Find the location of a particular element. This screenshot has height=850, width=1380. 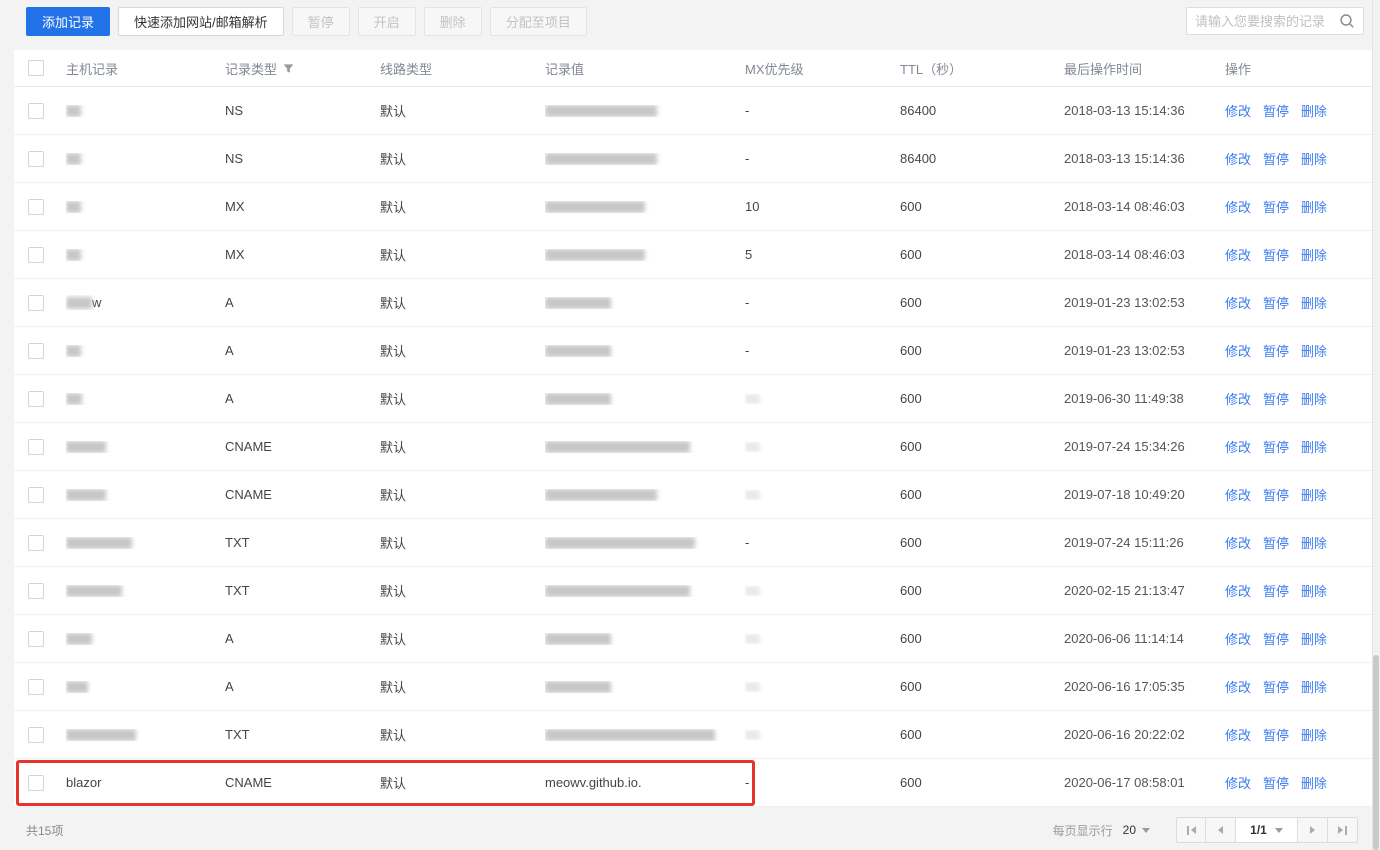

mx-priority: 10 is located at coordinates (752, 206).